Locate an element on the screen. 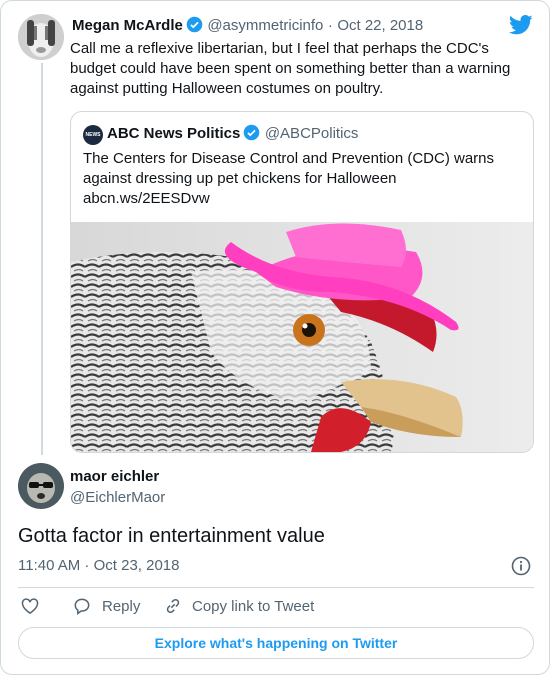 This screenshot has width=550, height=675. quoted-author-handle: @ABCPolitics is located at coordinates (312, 133).